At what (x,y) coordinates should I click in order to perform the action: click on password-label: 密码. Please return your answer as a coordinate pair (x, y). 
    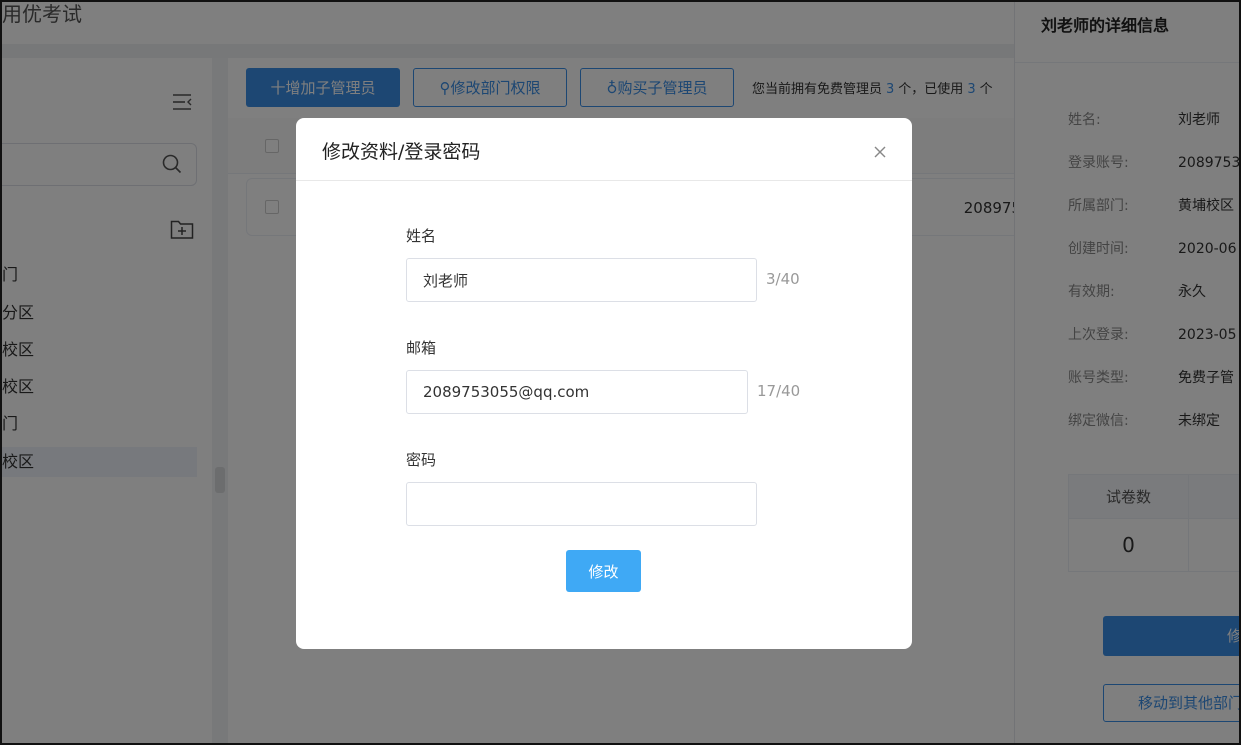
    Looking at the image, I should click on (421, 460).